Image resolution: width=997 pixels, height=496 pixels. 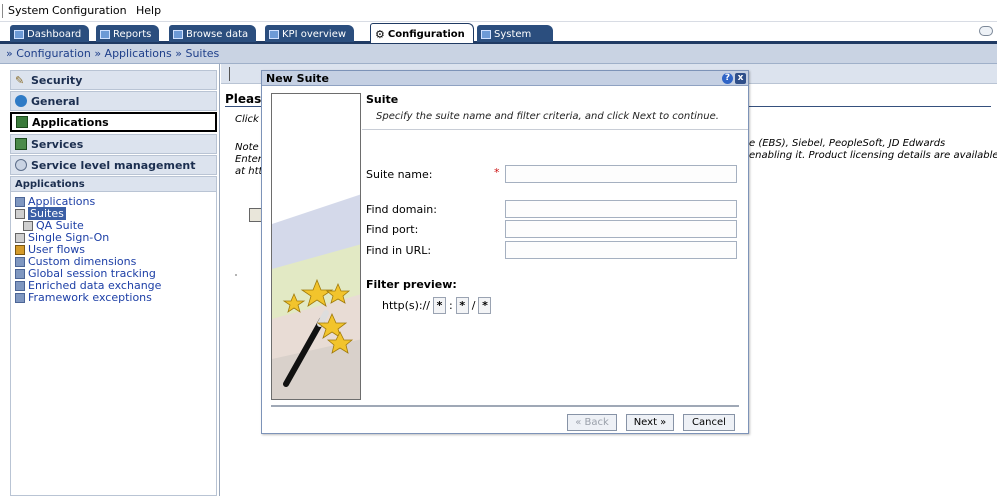 I want to click on accordion-label: Applications, so click(x=70, y=122).